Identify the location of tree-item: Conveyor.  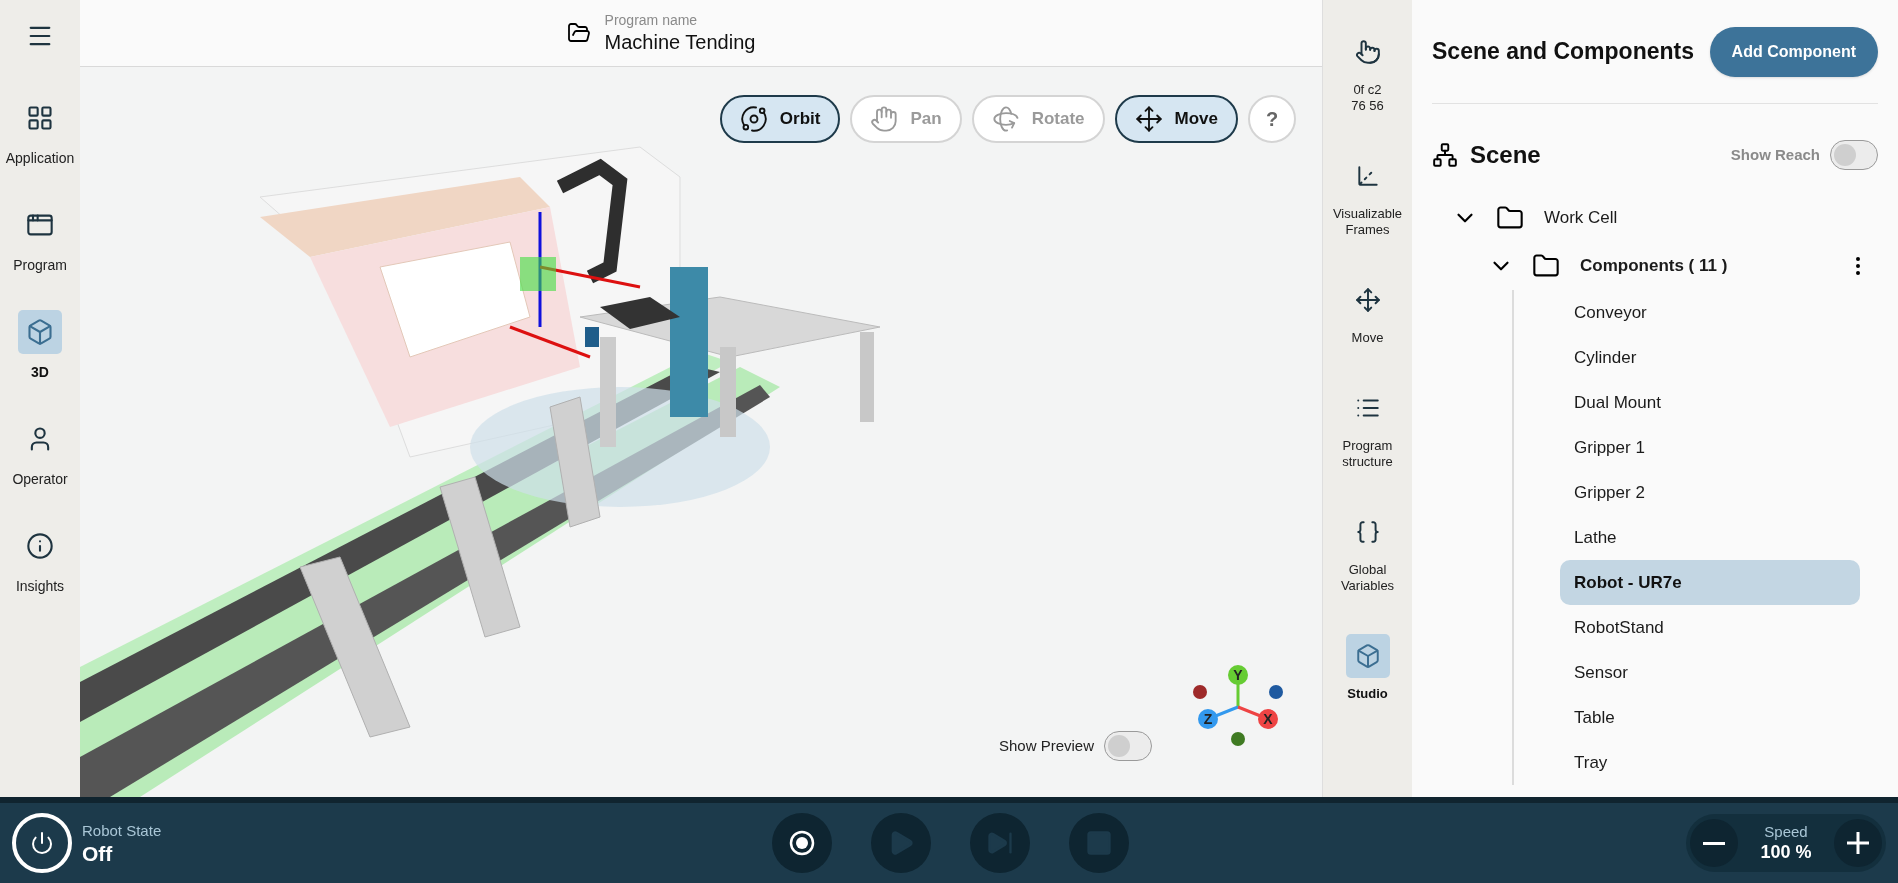
(1710, 312).